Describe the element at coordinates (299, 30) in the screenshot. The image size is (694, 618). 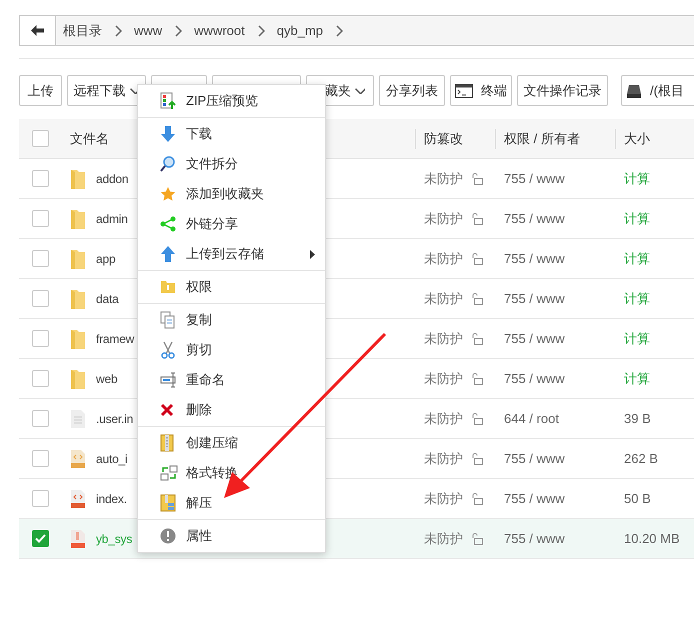
I see `breadcrumb-link: qyb_mp` at that location.